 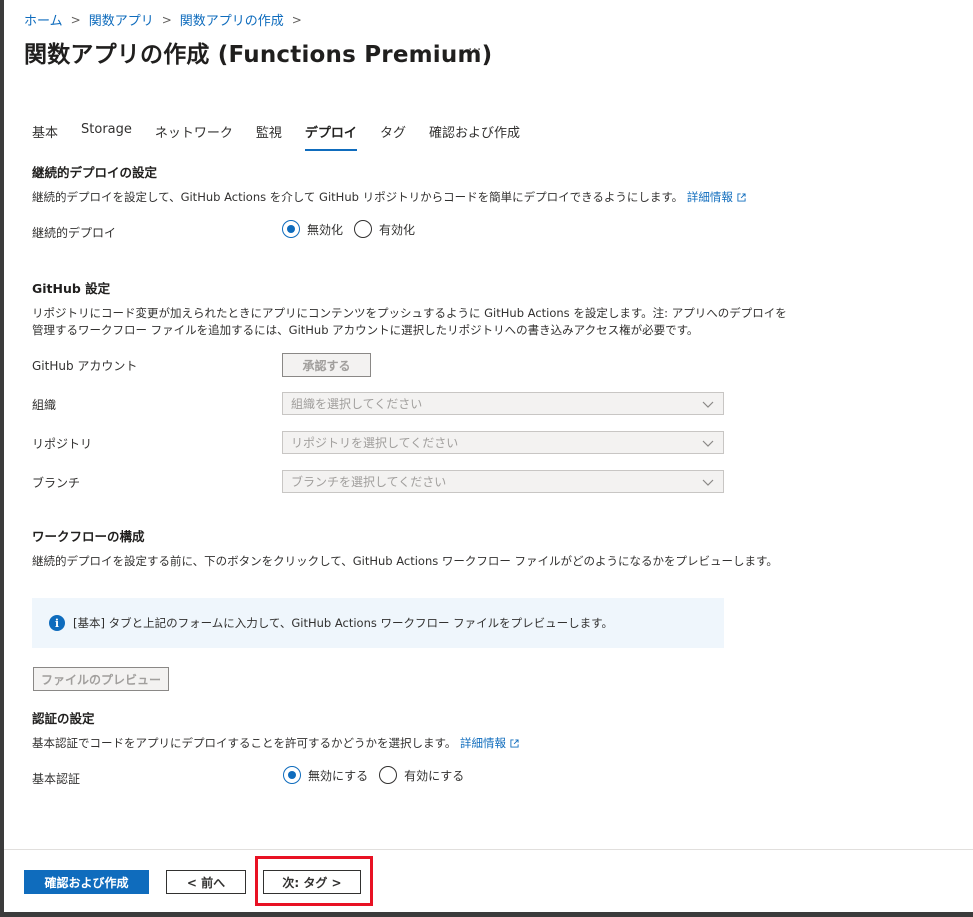 What do you see at coordinates (363, 229) in the screenshot?
I see `cd-enable-radio` at bounding box center [363, 229].